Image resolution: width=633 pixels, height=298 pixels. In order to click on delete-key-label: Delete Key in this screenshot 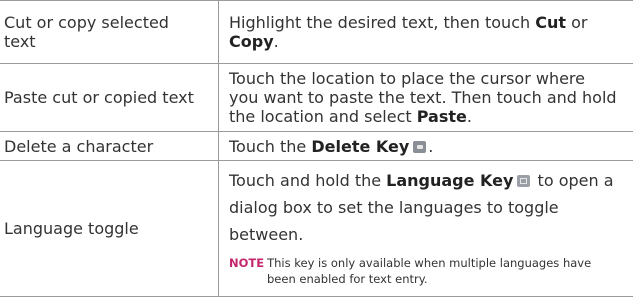, I will do `click(360, 146)`.